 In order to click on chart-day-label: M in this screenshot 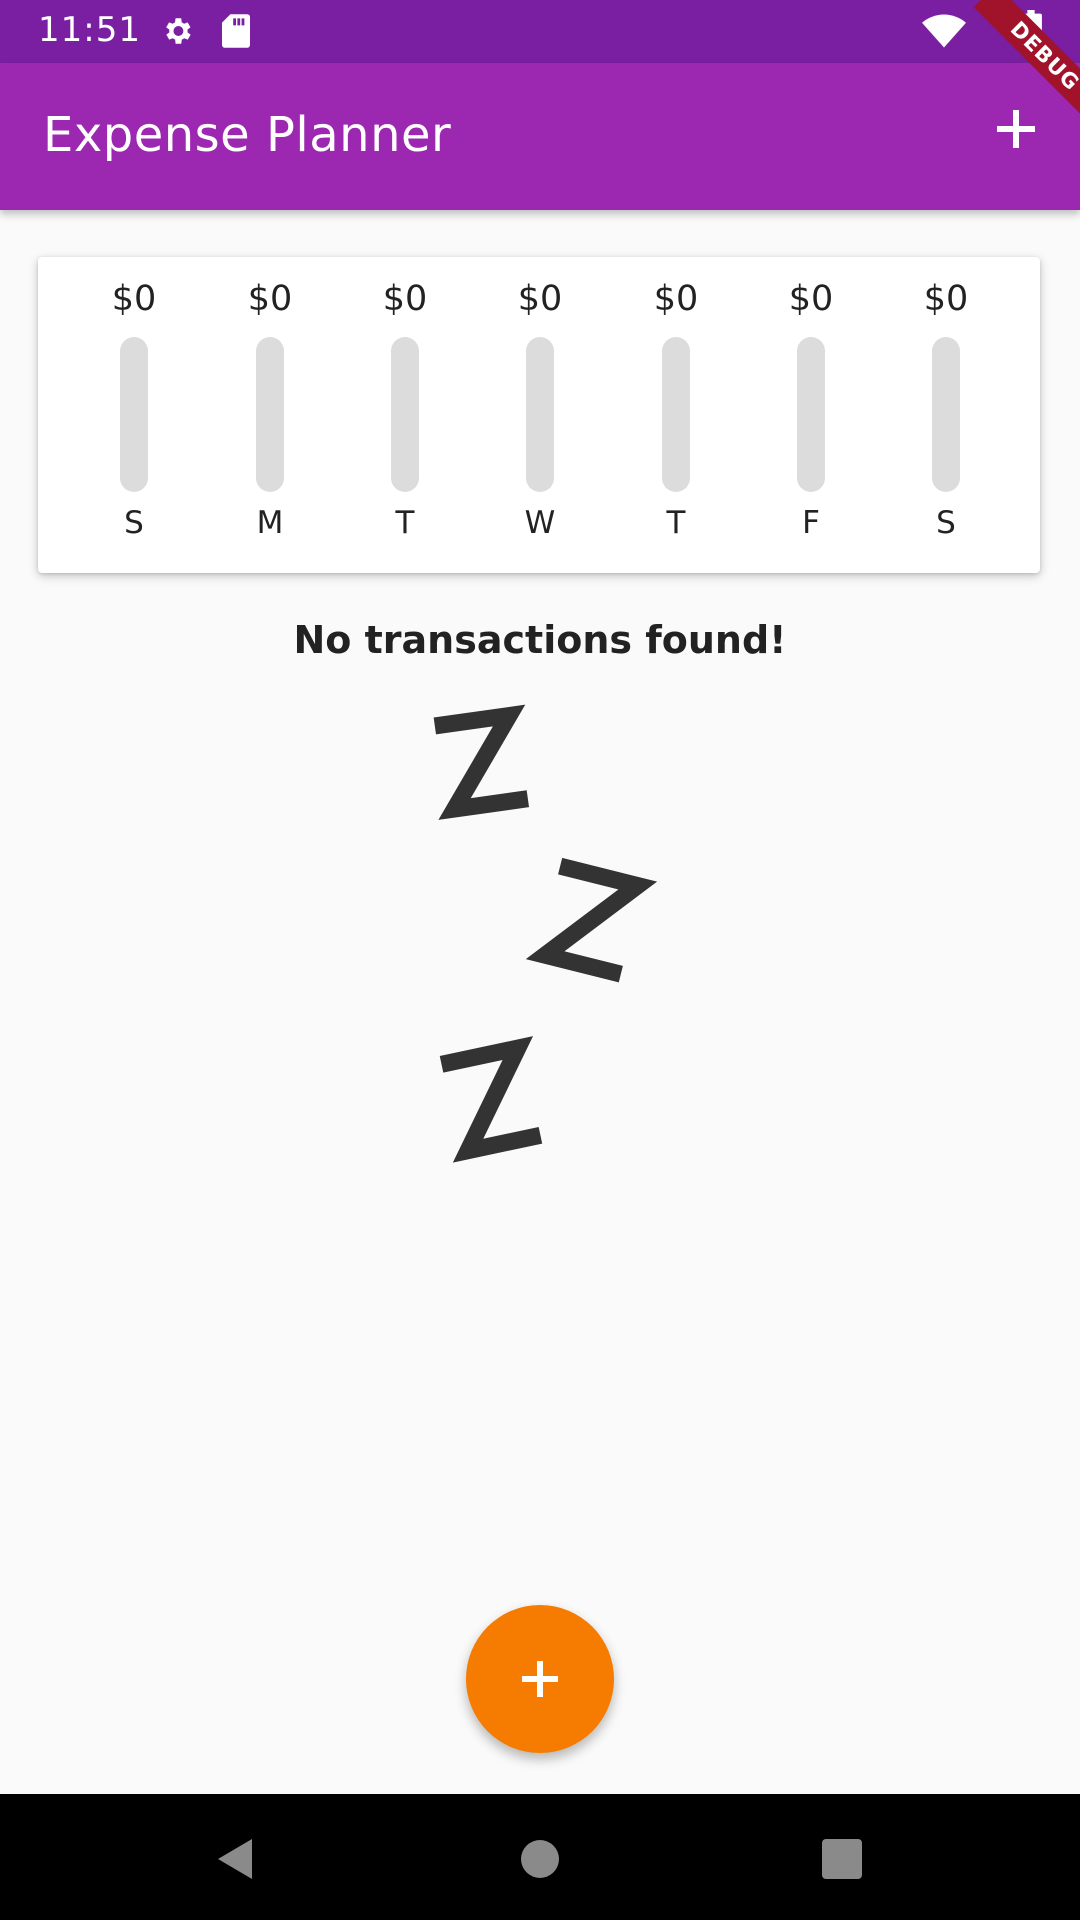, I will do `click(270, 523)`.